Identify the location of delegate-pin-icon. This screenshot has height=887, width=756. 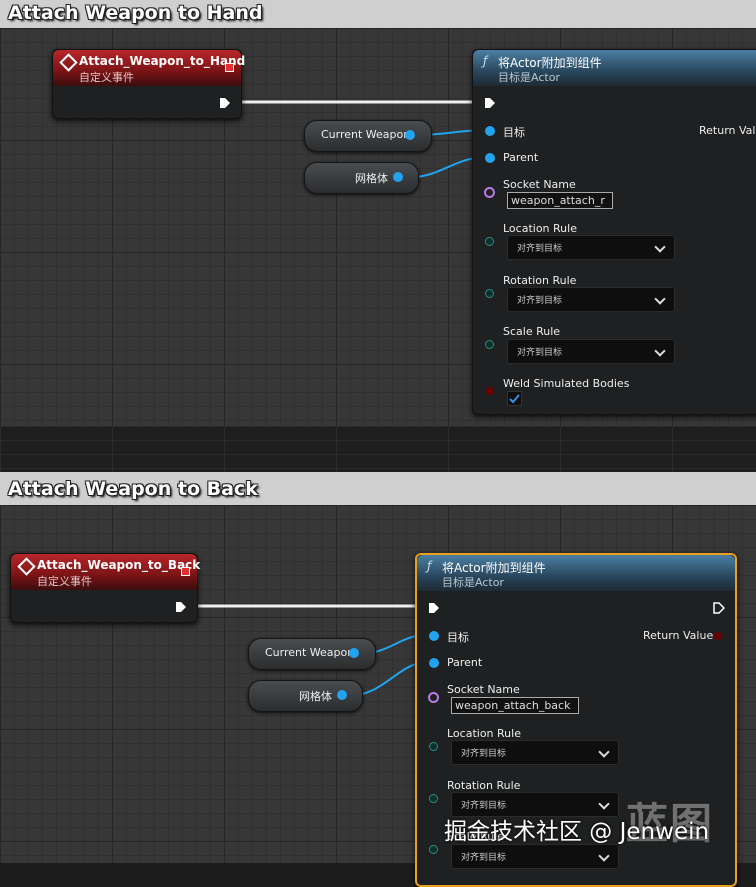
(185, 571).